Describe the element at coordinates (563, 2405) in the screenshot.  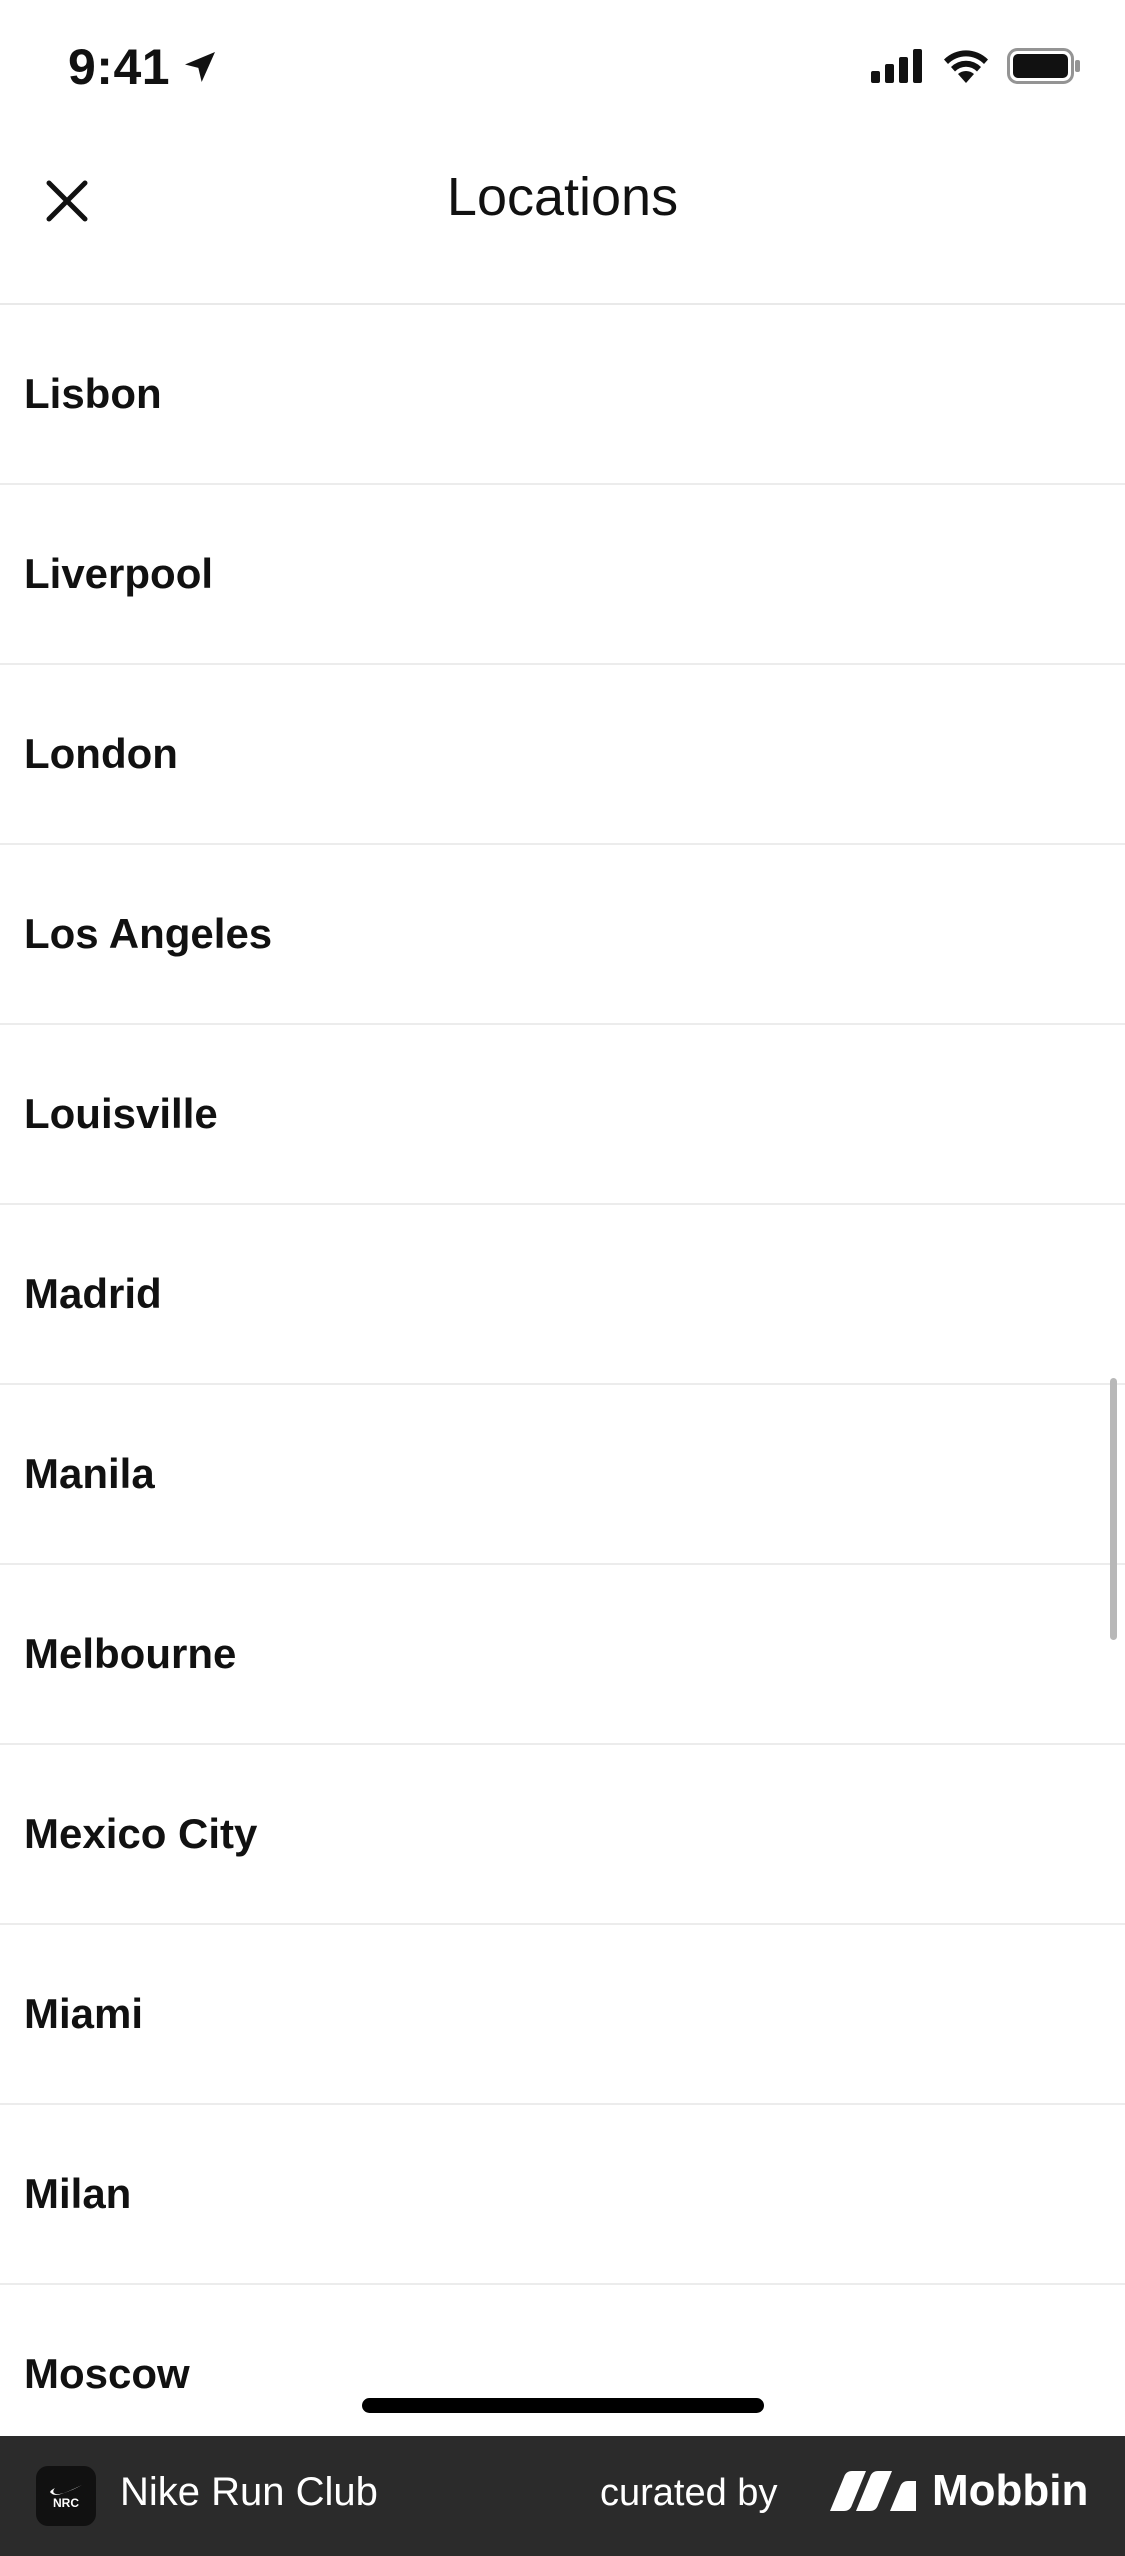
I see `home-indicator` at that location.